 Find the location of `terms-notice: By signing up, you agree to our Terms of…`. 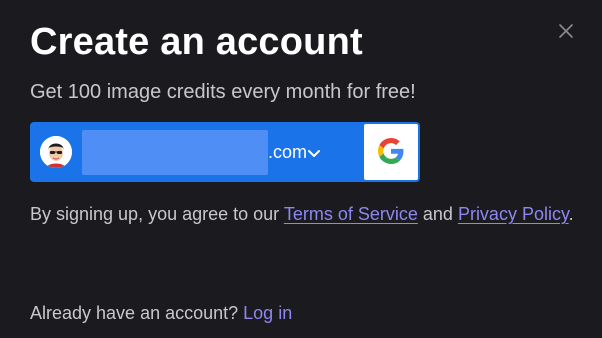

terms-notice: By signing up, you agree to our Terms of… is located at coordinates (302, 214).